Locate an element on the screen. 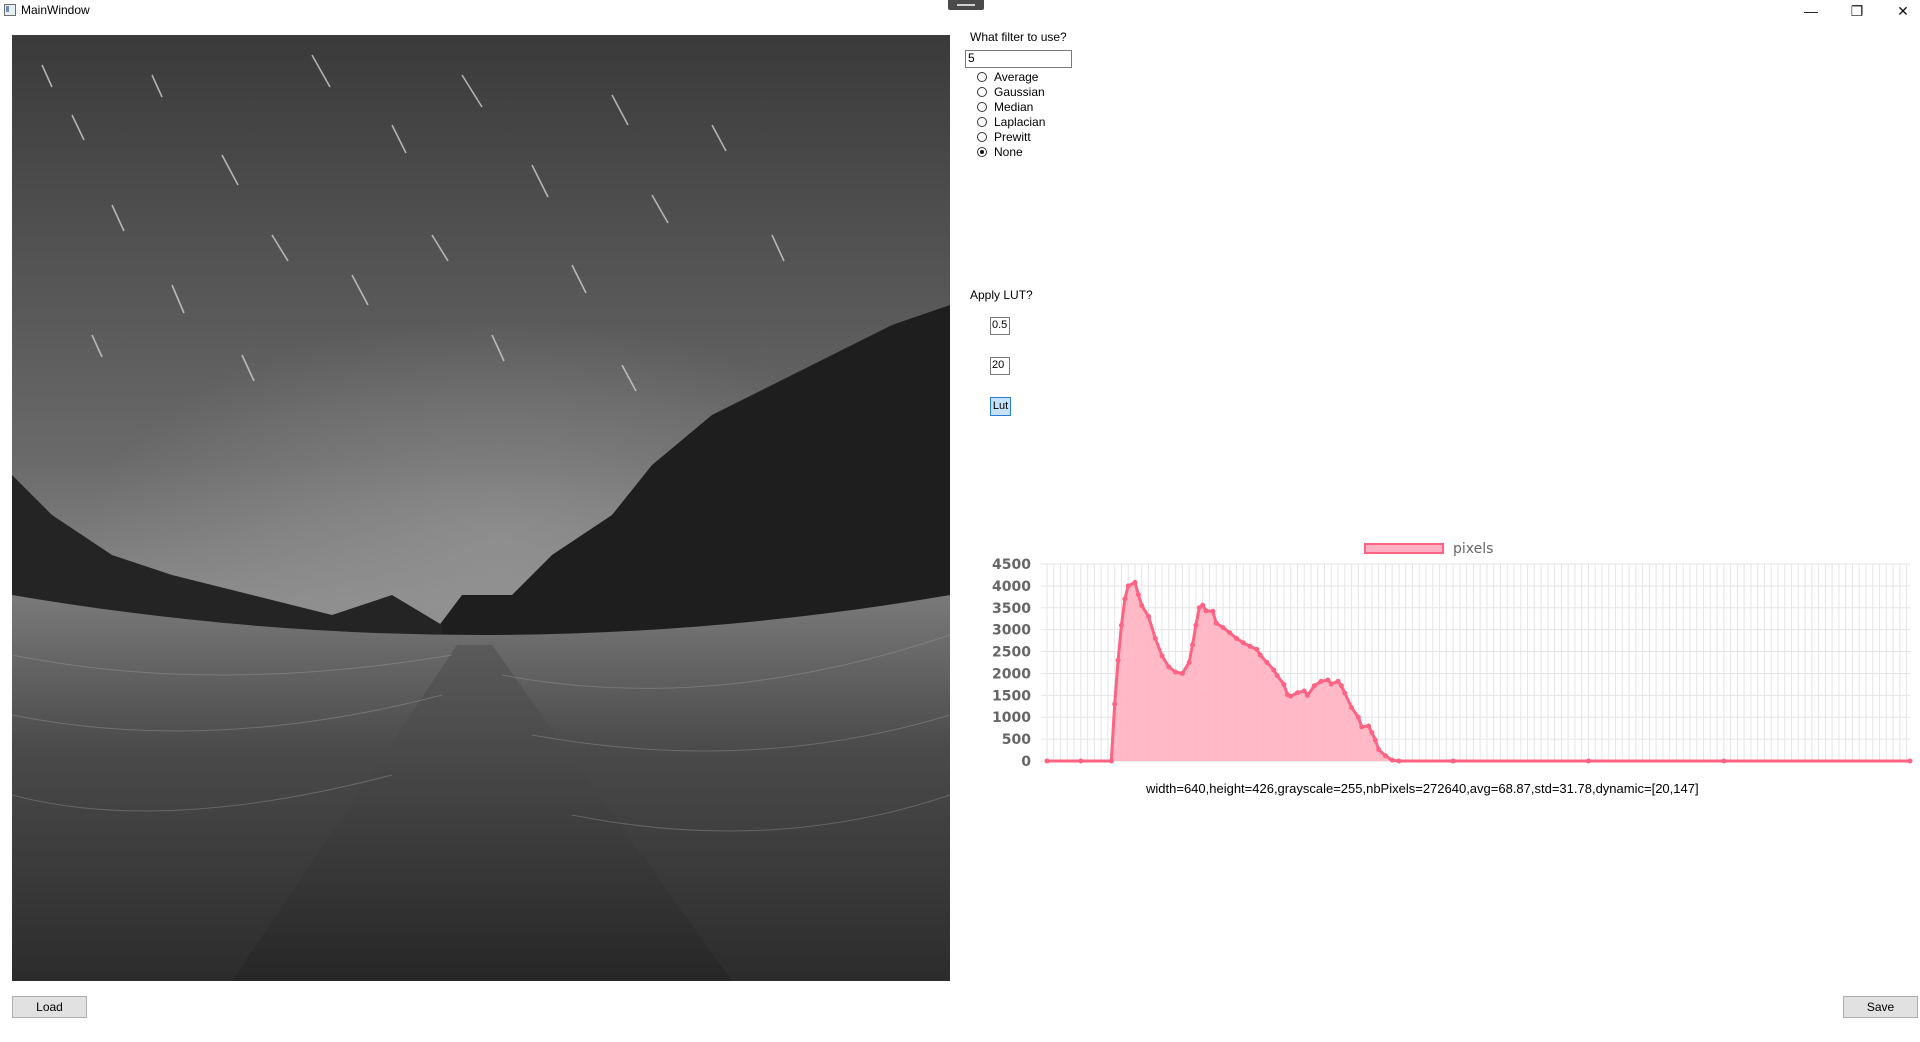  lut-button: Lut is located at coordinates (1000, 406).